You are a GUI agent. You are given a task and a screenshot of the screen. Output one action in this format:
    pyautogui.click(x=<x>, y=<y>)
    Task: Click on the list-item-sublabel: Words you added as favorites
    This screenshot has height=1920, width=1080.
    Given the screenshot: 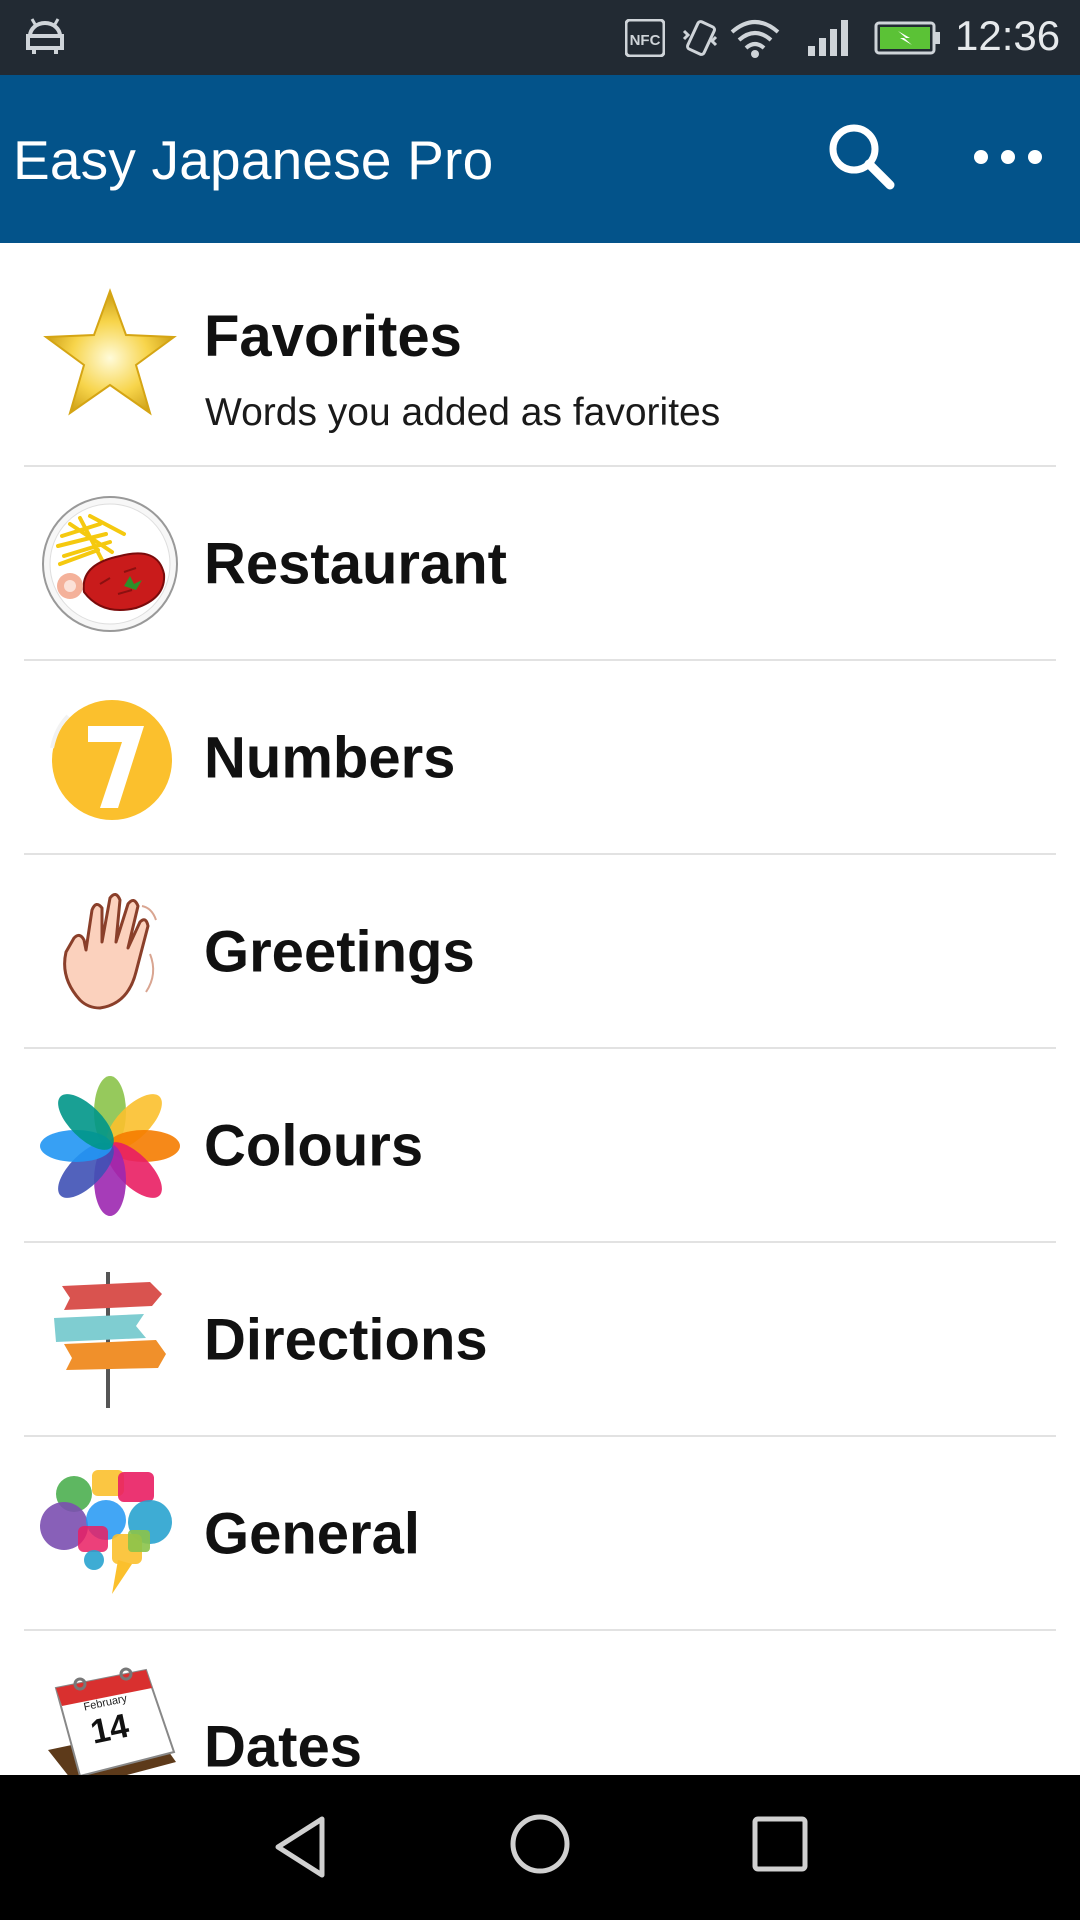 What is the action you would take?
    pyautogui.click(x=463, y=412)
    